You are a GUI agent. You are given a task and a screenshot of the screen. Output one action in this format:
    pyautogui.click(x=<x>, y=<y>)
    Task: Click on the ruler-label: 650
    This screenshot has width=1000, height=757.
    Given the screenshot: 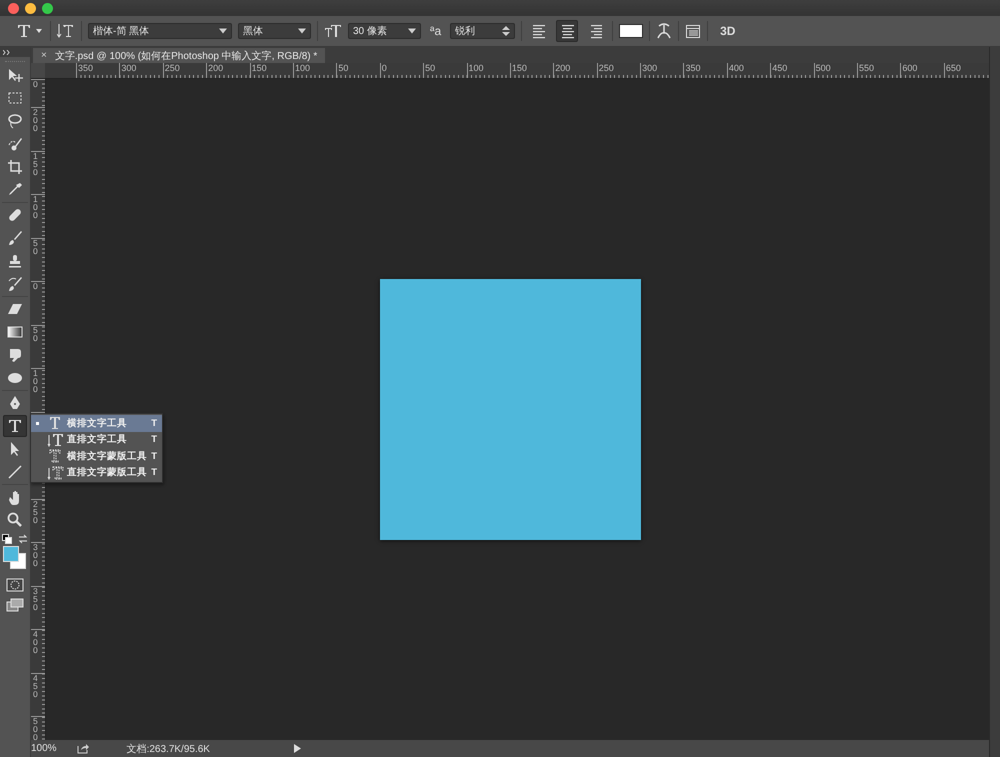 What is the action you would take?
    pyautogui.click(x=966, y=70)
    